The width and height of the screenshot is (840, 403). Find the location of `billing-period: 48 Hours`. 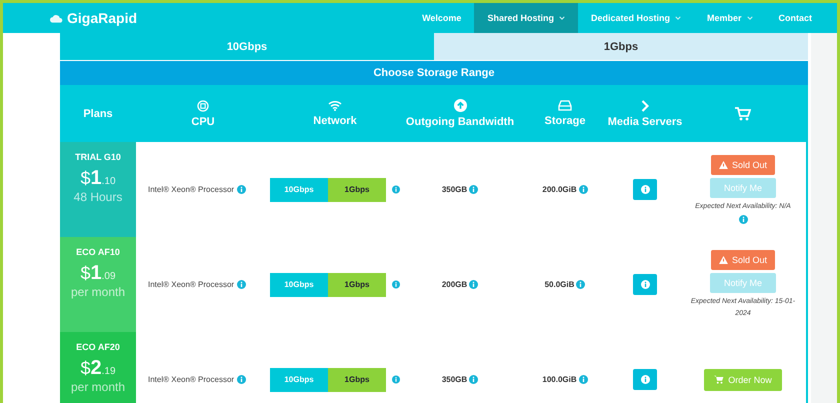

billing-period: 48 Hours is located at coordinates (98, 197).